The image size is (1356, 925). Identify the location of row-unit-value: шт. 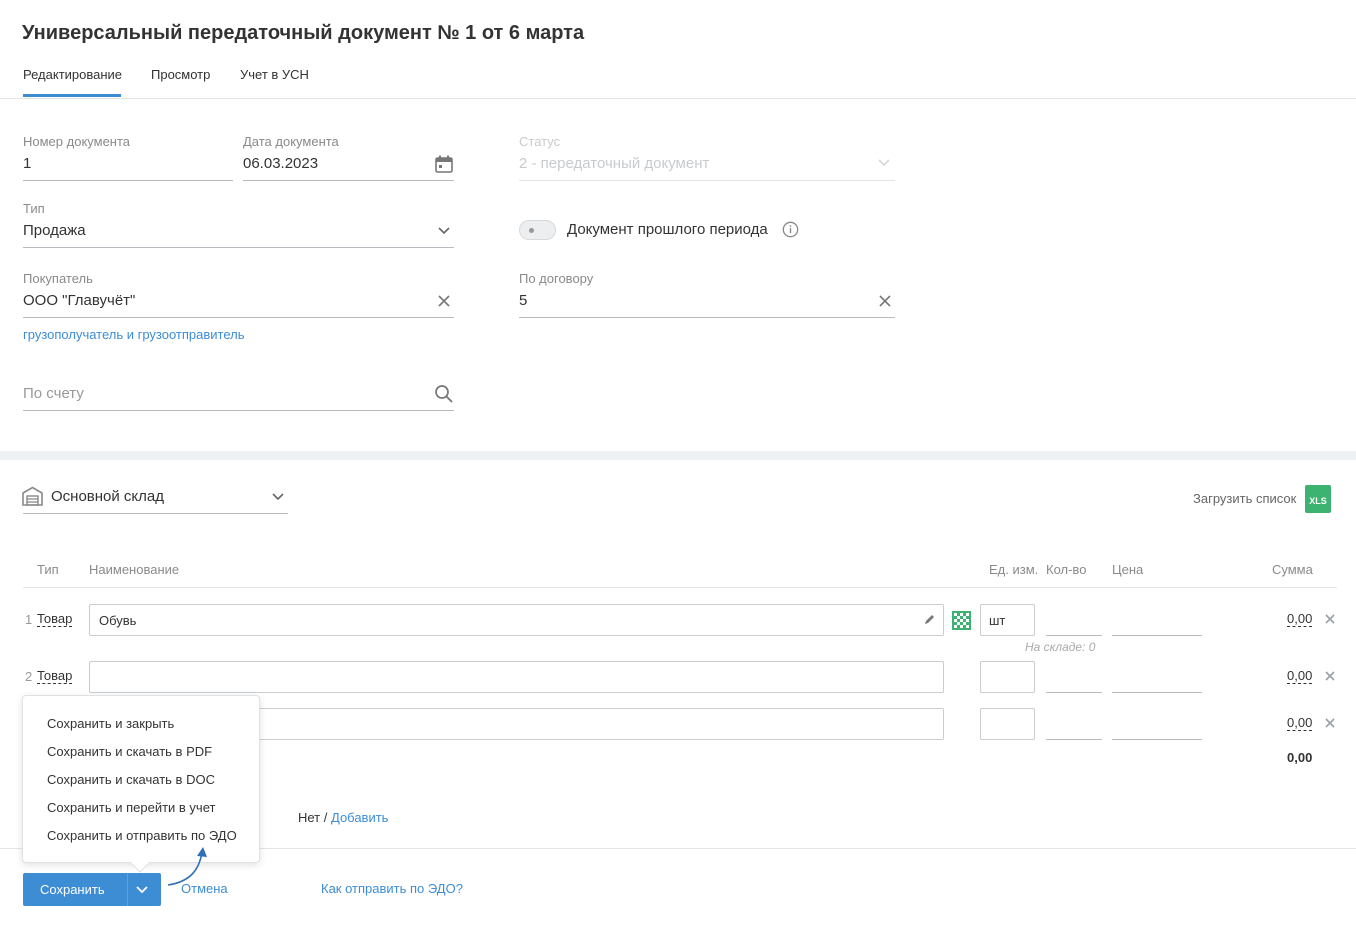
(997, 620).